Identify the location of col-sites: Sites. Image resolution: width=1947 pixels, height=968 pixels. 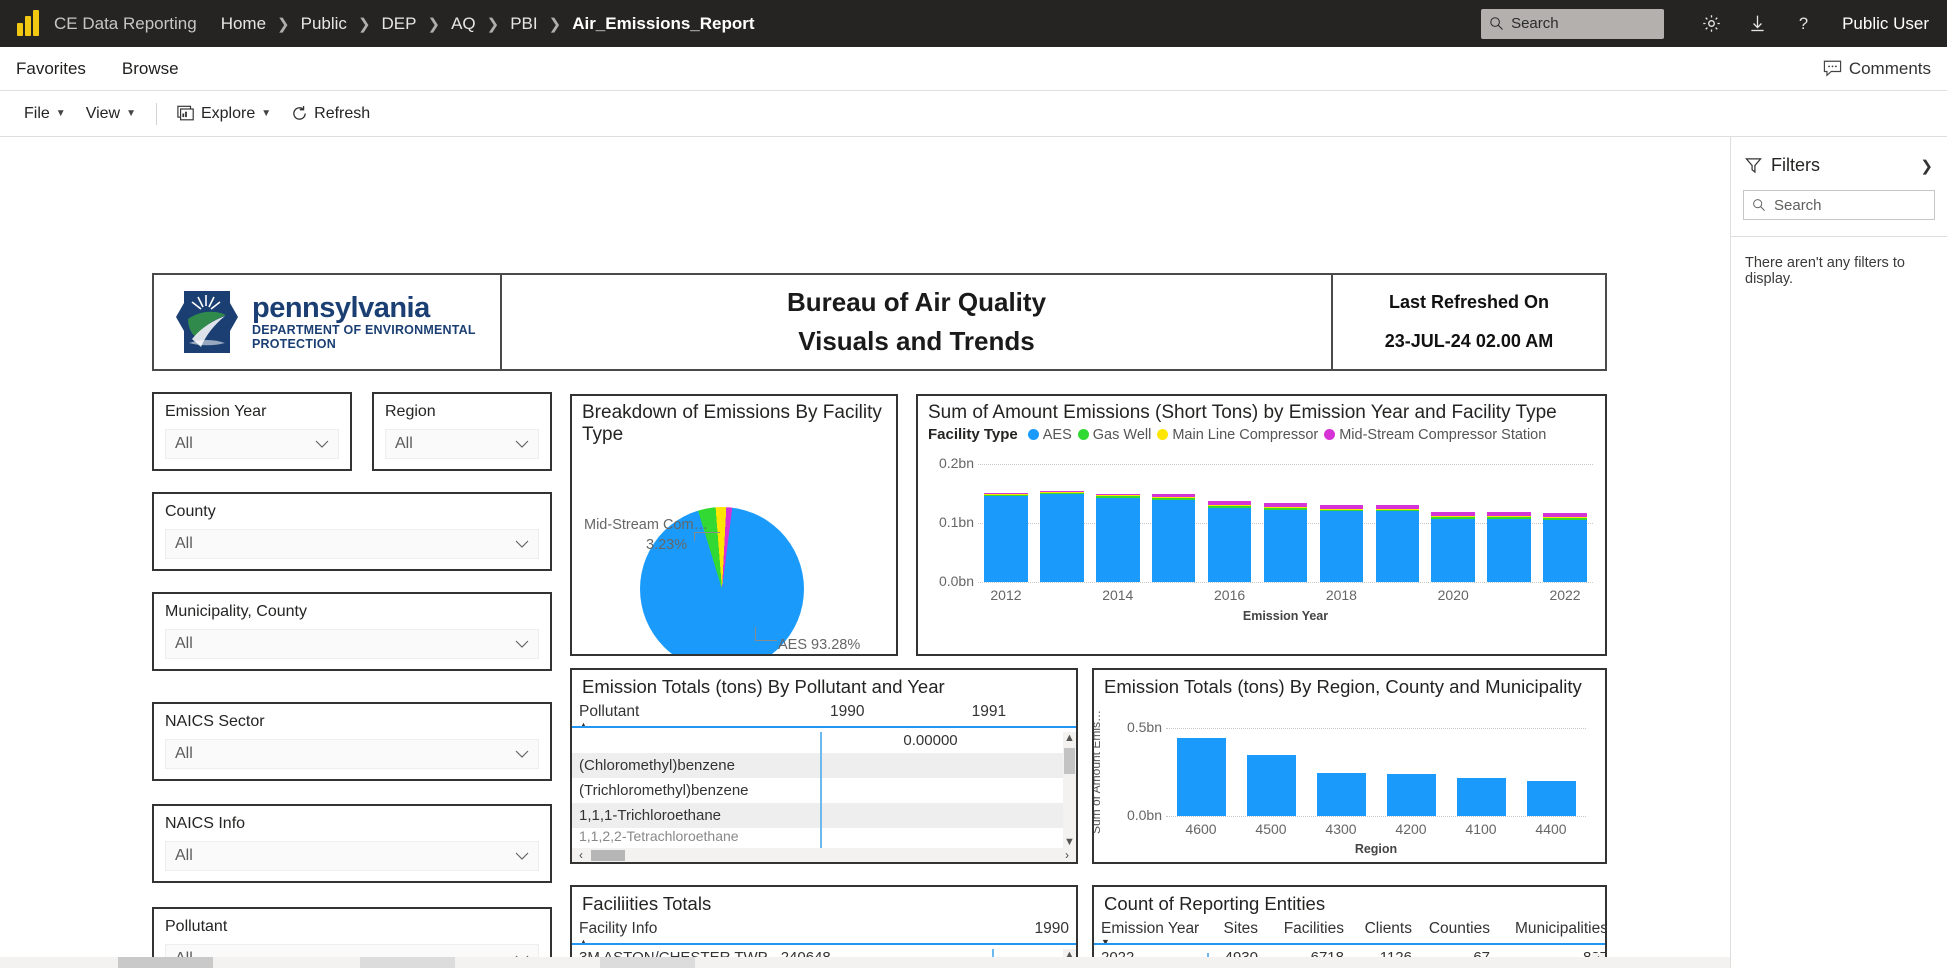
(1236, 931).